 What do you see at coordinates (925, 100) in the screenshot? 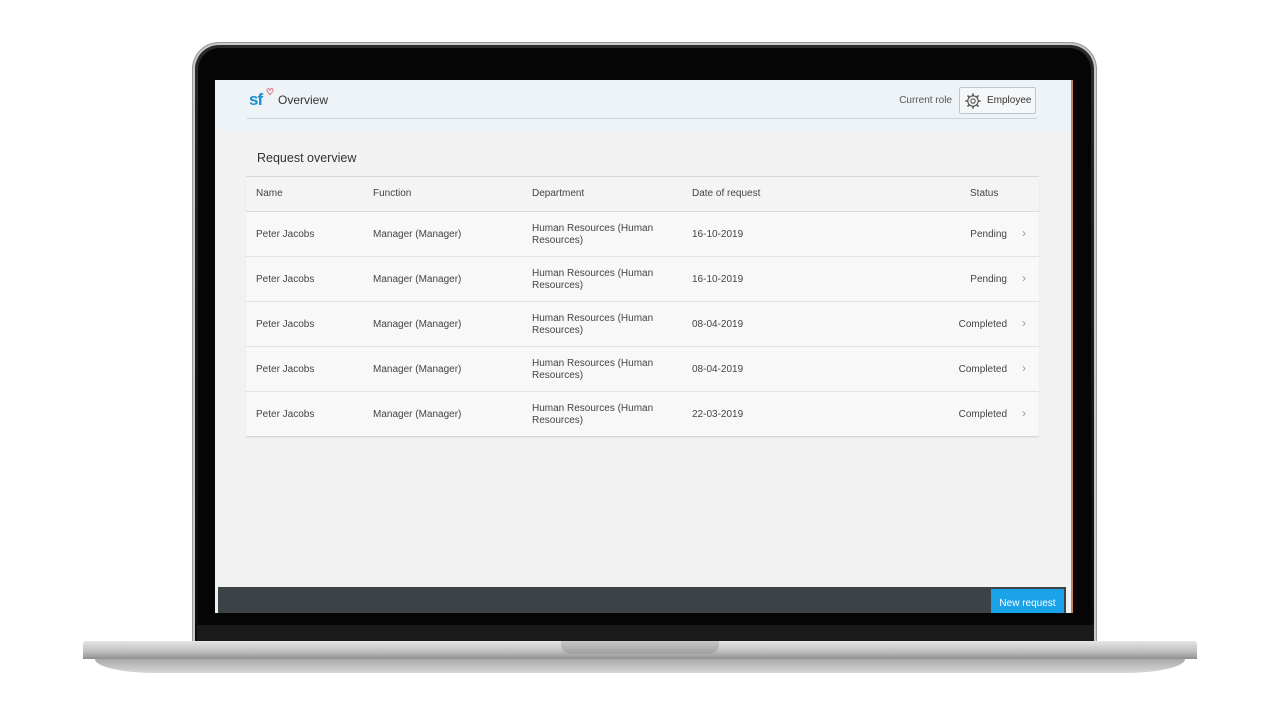
I see `current-role-label: Current role` at bounding box center [925, 100].